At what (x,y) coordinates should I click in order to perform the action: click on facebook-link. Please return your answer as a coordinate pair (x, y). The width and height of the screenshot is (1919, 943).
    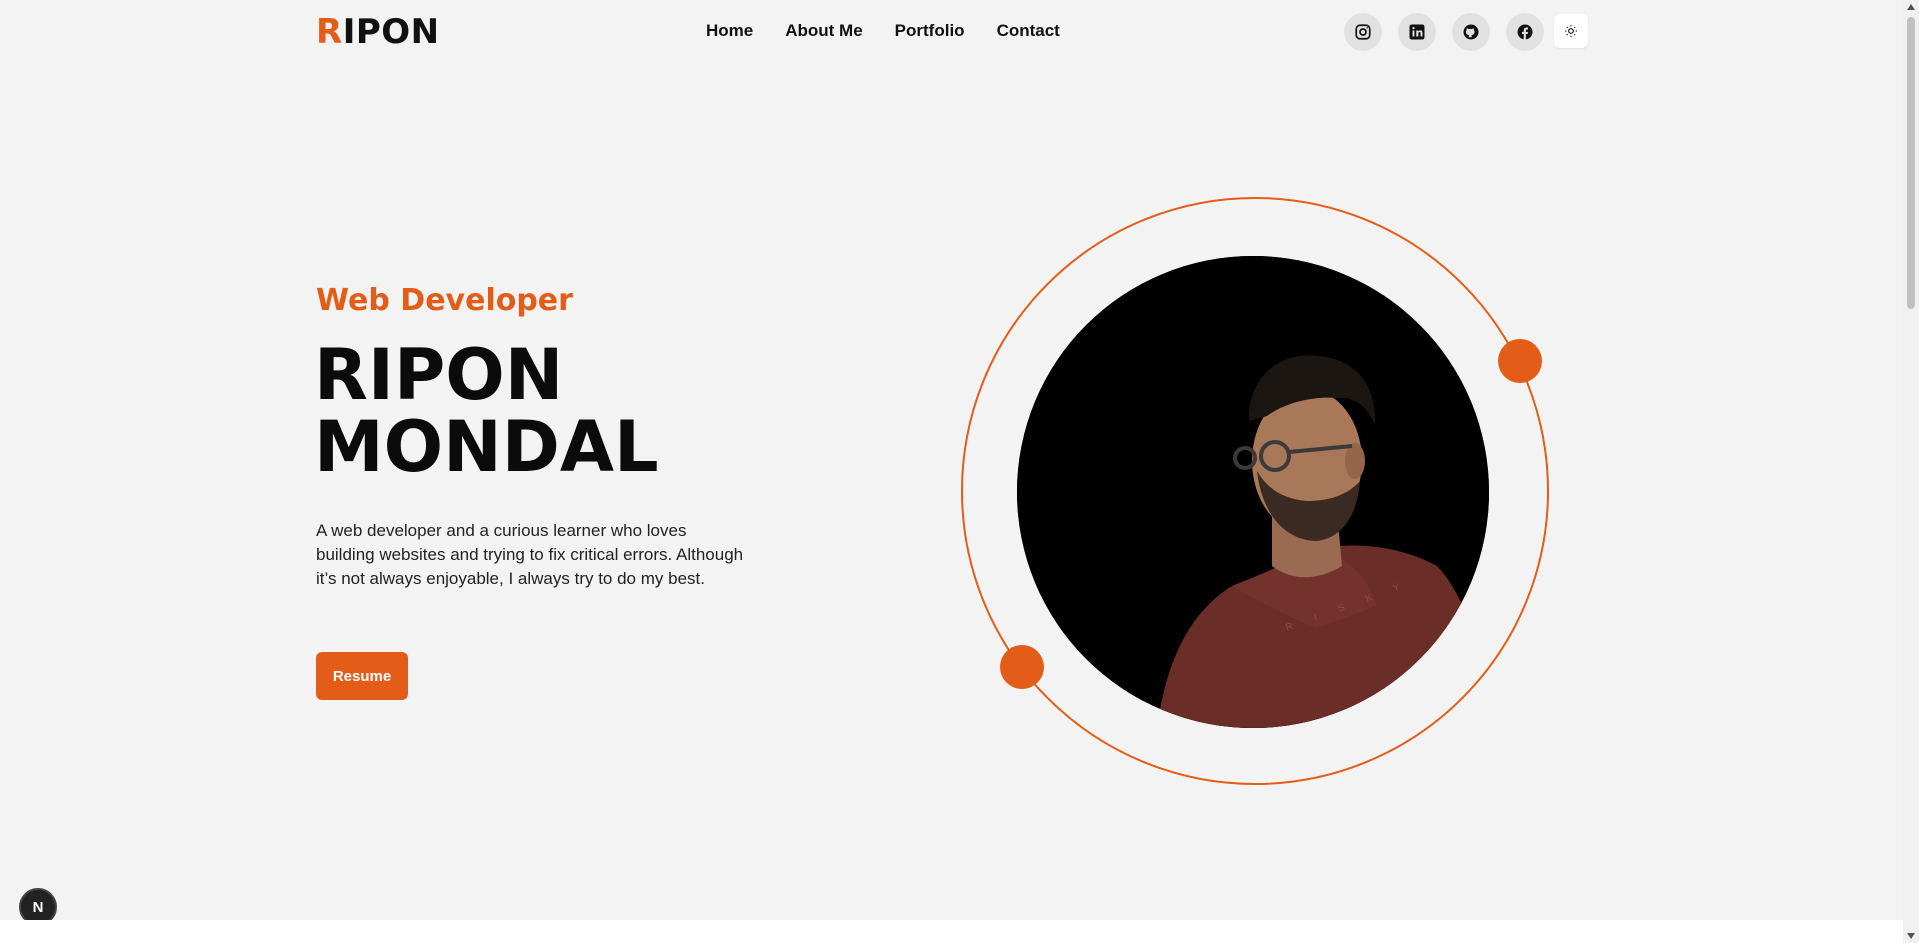
    Looking at the image, I should click on (1525, 32).